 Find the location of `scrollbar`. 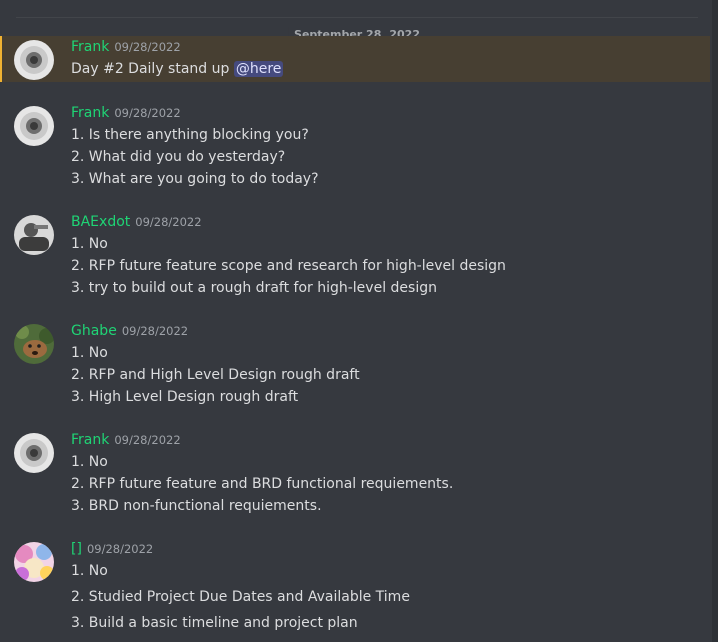

scrollbar is located at coordinates (715, 321).